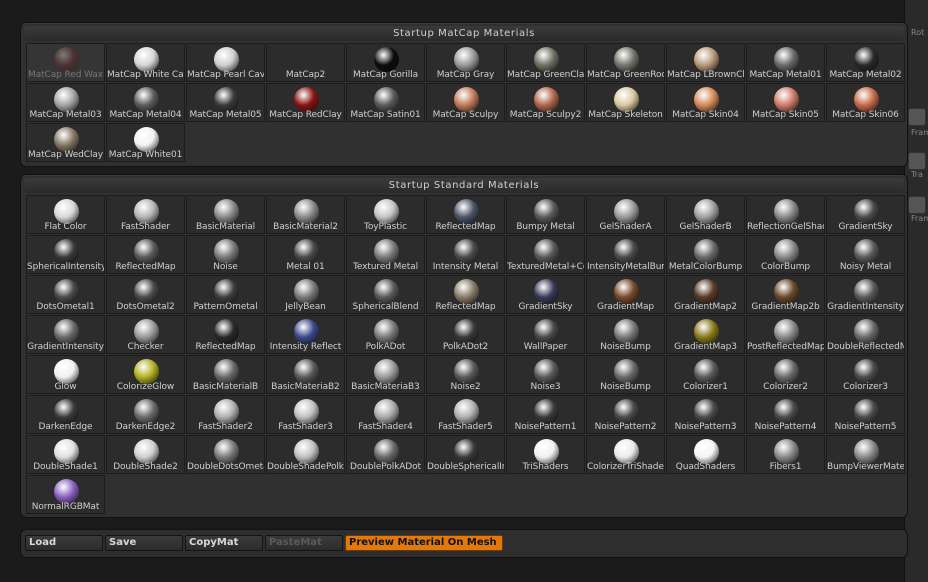  Describe the element at coordinates (865, 334) in the screenshot. I see `material-tile-doublereflectedmap: DoubleReflectedMap` at that location.